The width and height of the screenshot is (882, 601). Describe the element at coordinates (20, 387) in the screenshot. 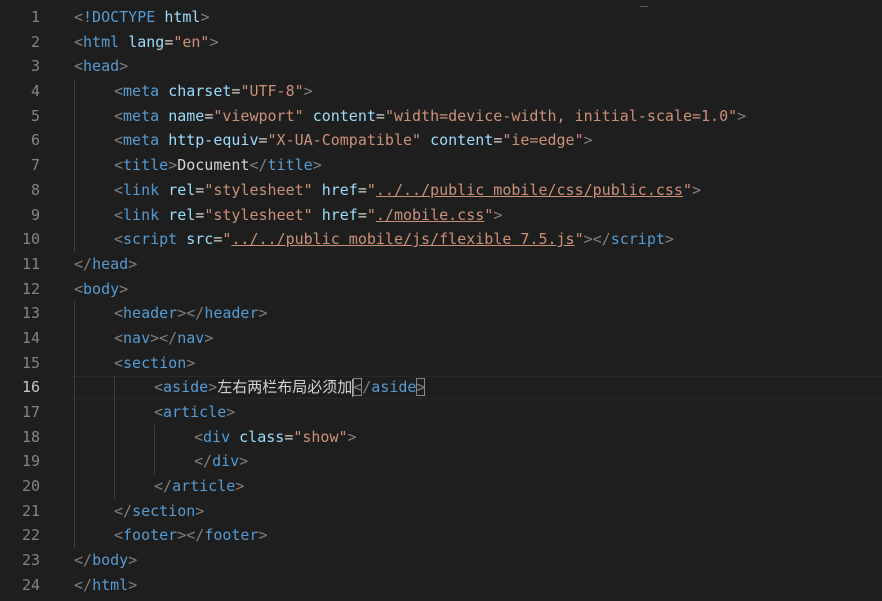

I see `line-number: 16` at that location.